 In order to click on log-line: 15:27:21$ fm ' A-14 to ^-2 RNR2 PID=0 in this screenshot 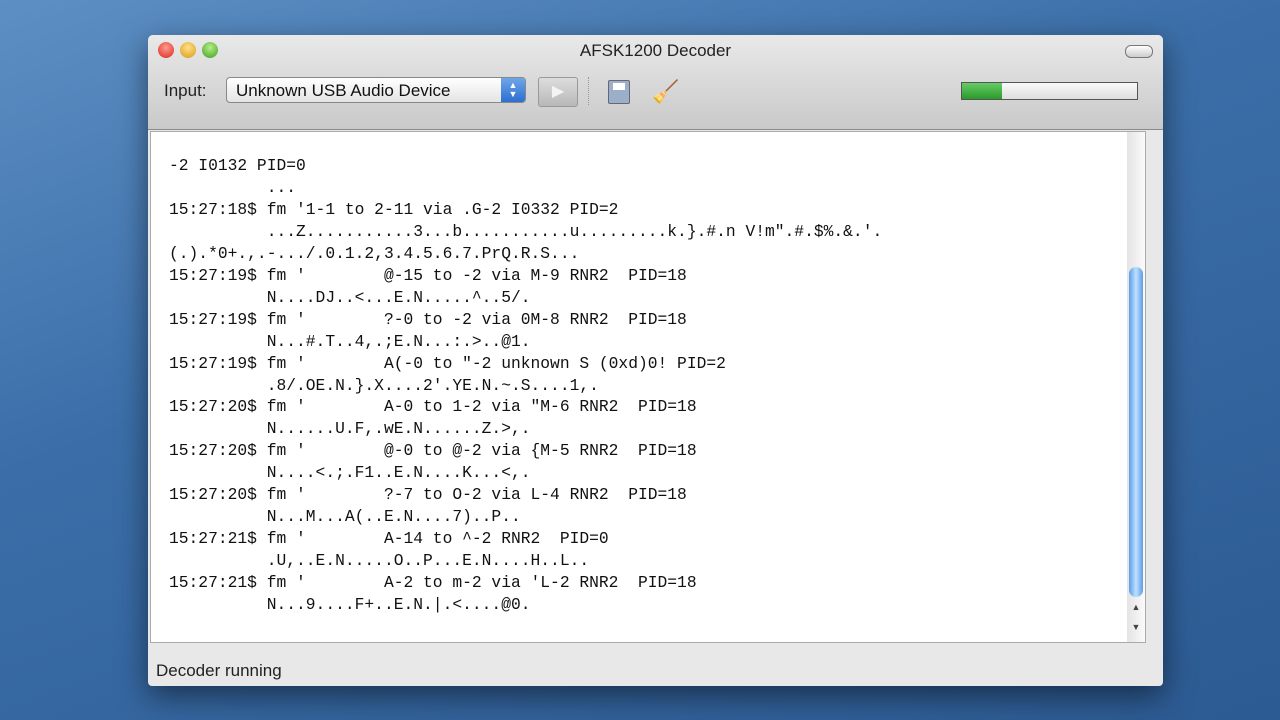, I will do `click(389, 539)`.